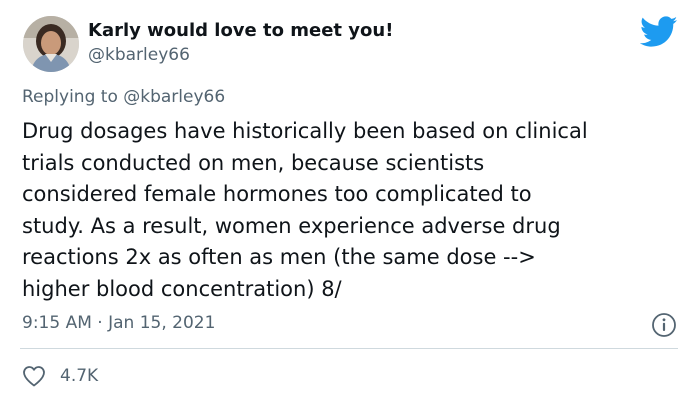 This screenshot has width=700, height=402. I want to click on replying-to: Replying to @kbarley66, so click(123, 97).